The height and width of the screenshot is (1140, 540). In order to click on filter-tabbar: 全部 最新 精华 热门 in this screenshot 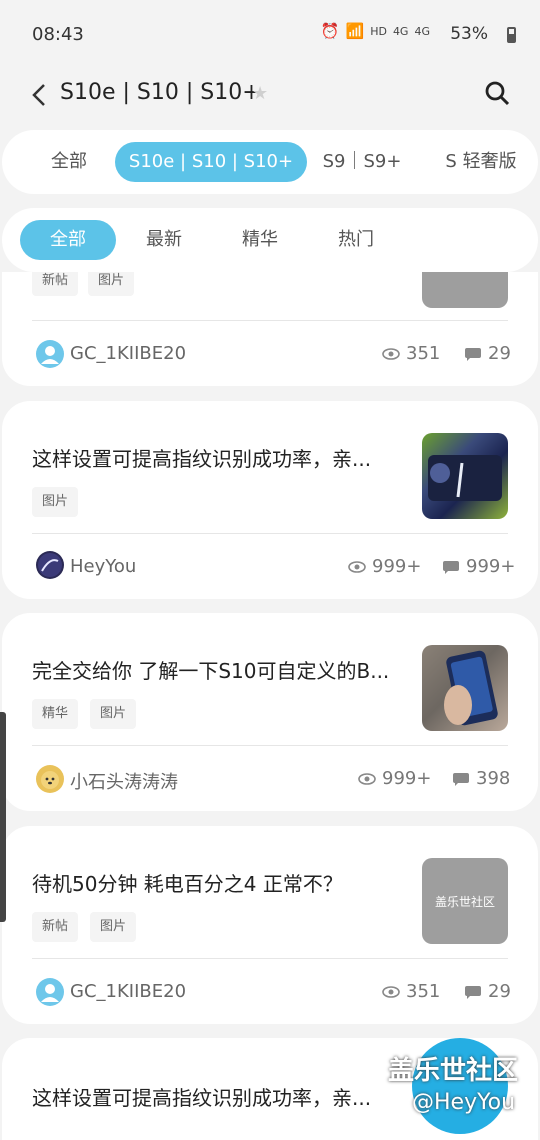, I will do `click(270, 240)`.